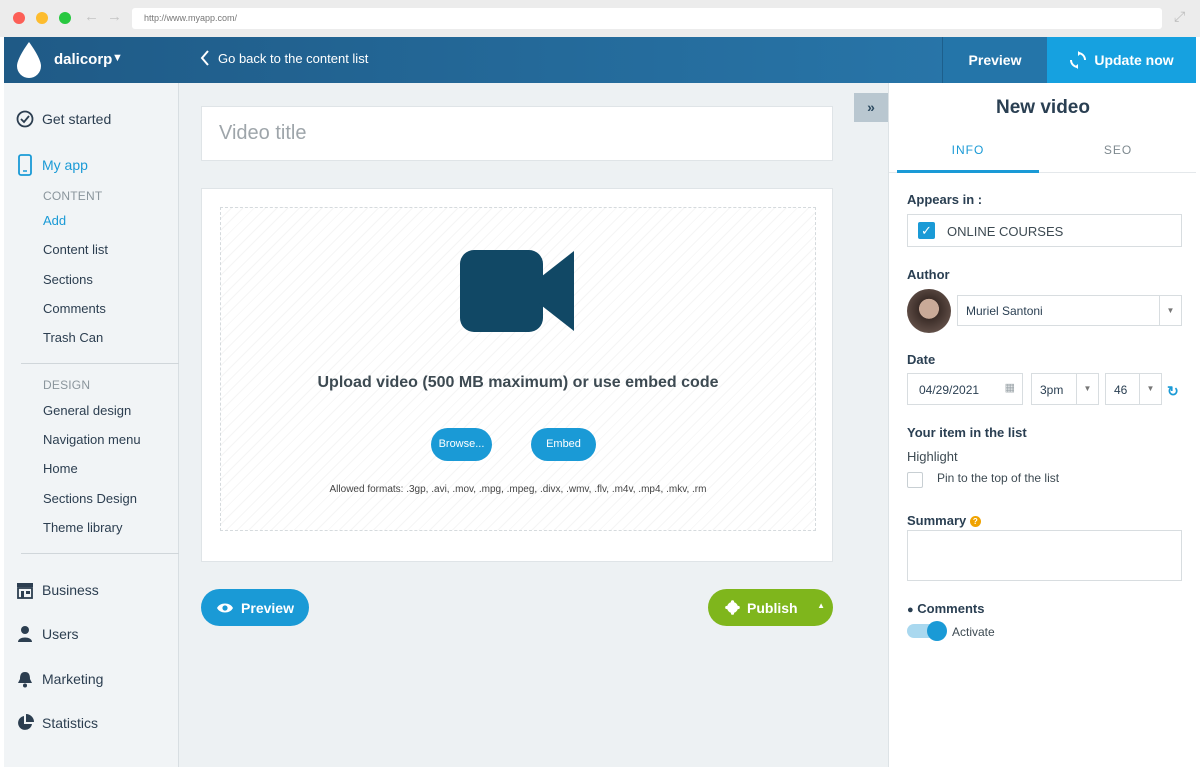 This screenshot has height=767, width=1200. What do you see at coordinates (973, 632) in the screenshot?
I see `activate-label: Activate` at bounding box center [973, 632].